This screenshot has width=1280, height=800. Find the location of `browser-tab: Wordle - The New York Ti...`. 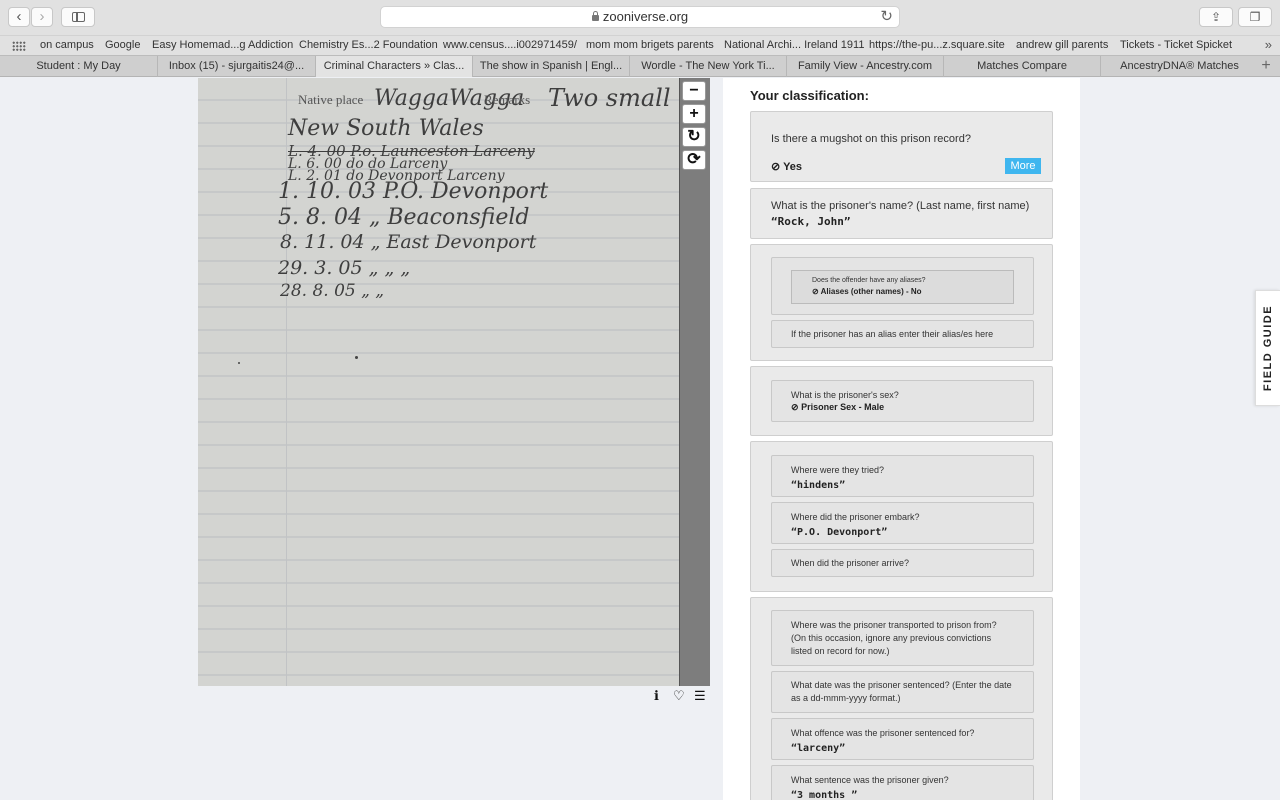

browser-tab: Wordle - The New York Ti... is located at coordinates (707, 66).